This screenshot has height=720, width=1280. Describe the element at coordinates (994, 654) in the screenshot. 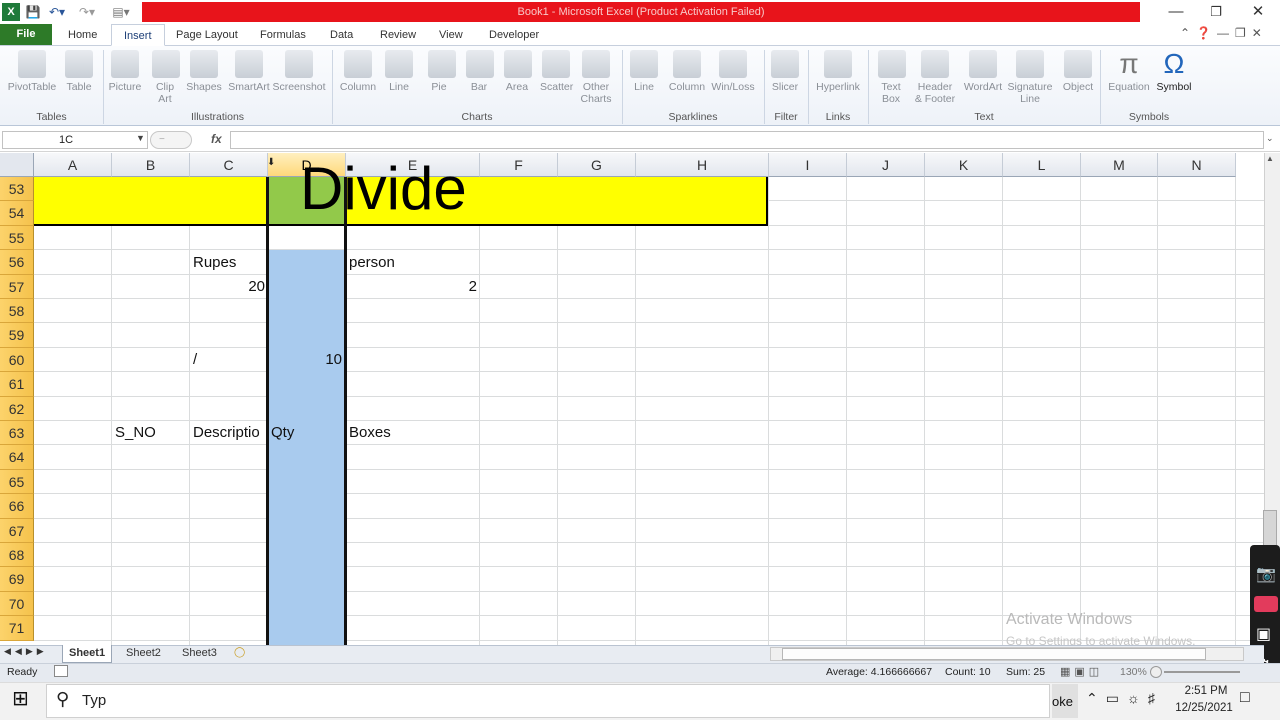

I see `horizontal-scroll-thumb` at that location.